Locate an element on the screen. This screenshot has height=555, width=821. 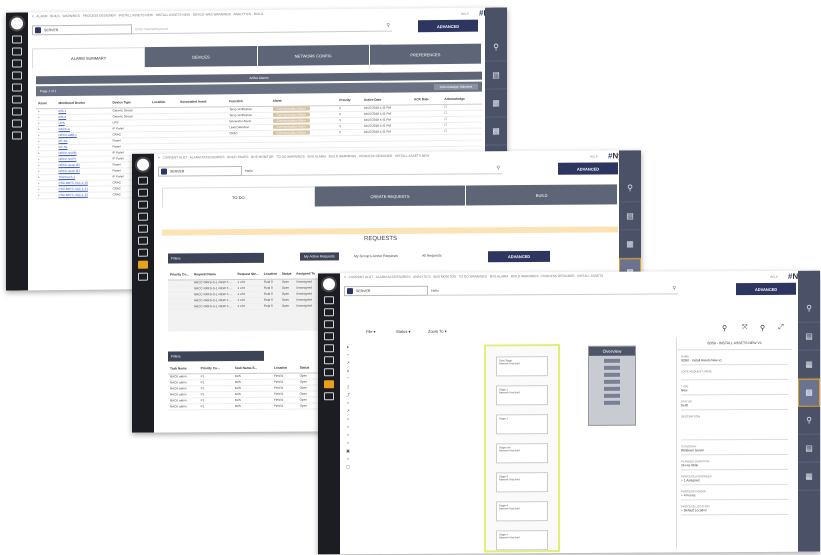
process-stage-node: Stage 3 Network Required is located at coordinates (522, 482).